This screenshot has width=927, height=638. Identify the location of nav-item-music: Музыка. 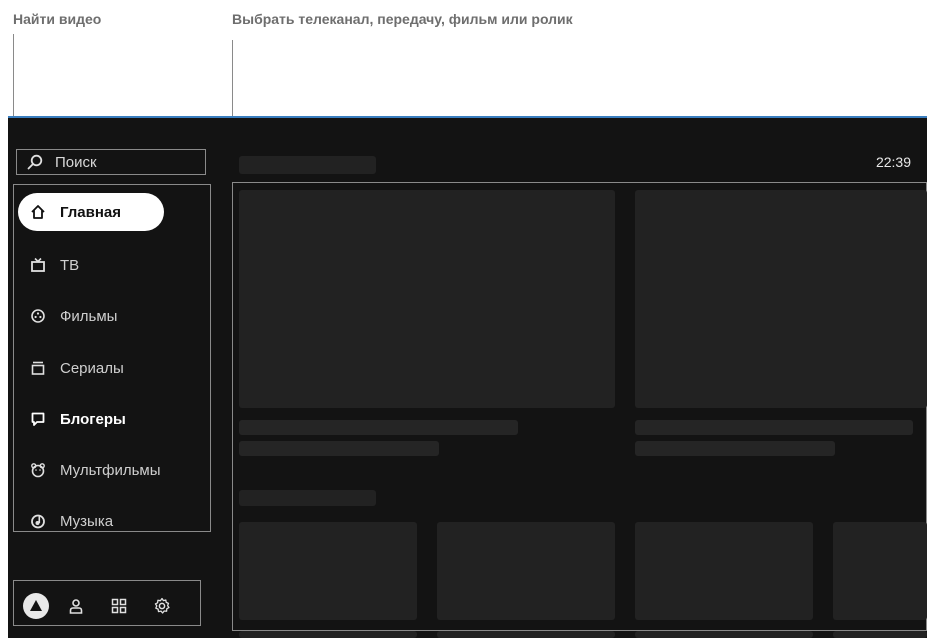
(91, 521).